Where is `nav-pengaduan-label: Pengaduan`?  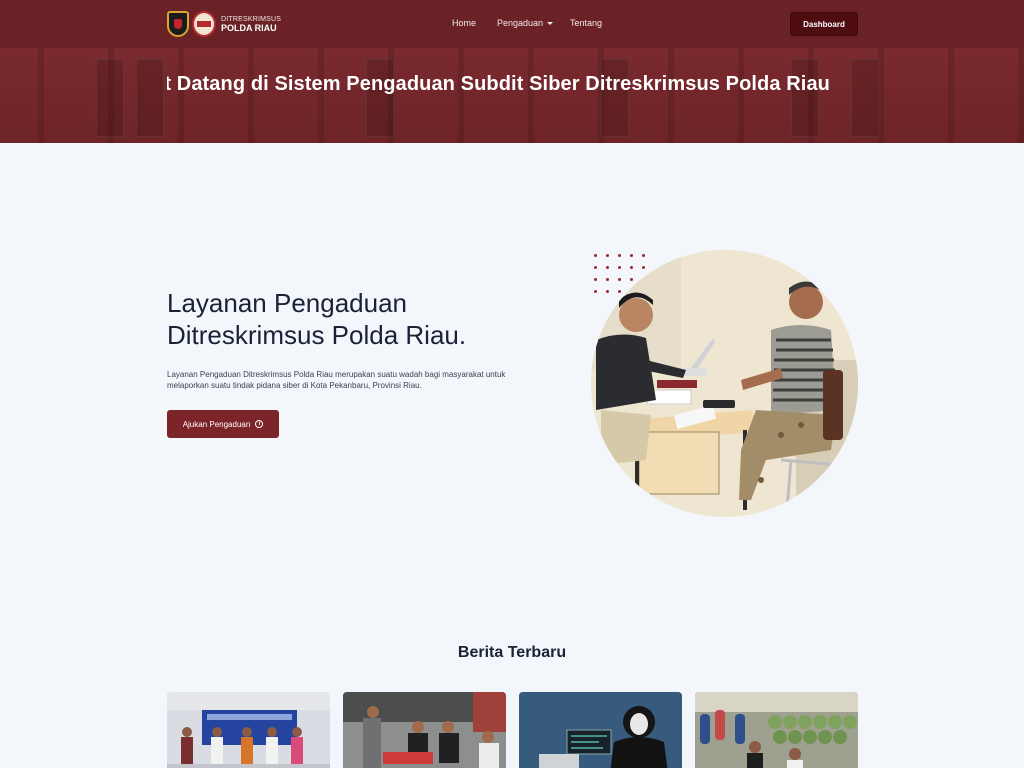 nav-pengaduan-label: Pengaduan is located at coordinates (520, 23).